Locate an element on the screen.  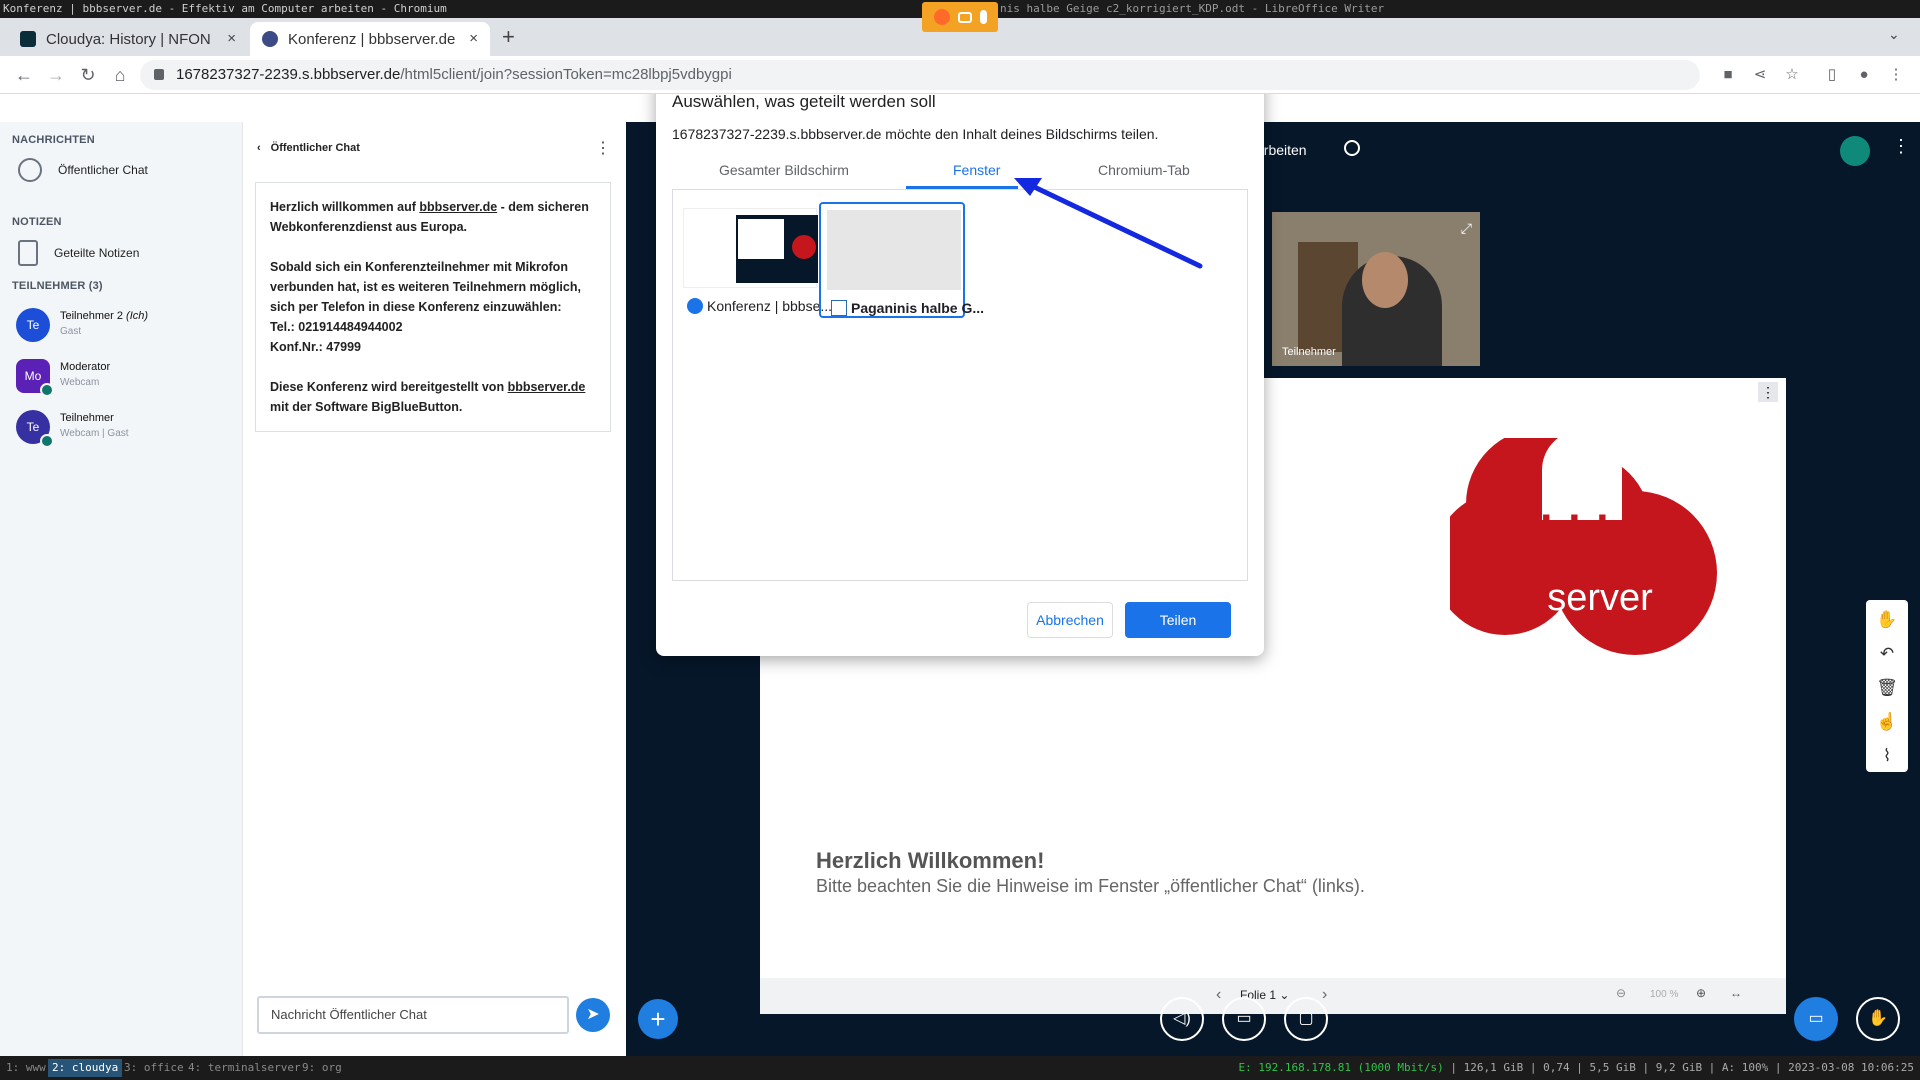
presentation-toggle-button: ▭ is located at coordinates (1816, 1019).